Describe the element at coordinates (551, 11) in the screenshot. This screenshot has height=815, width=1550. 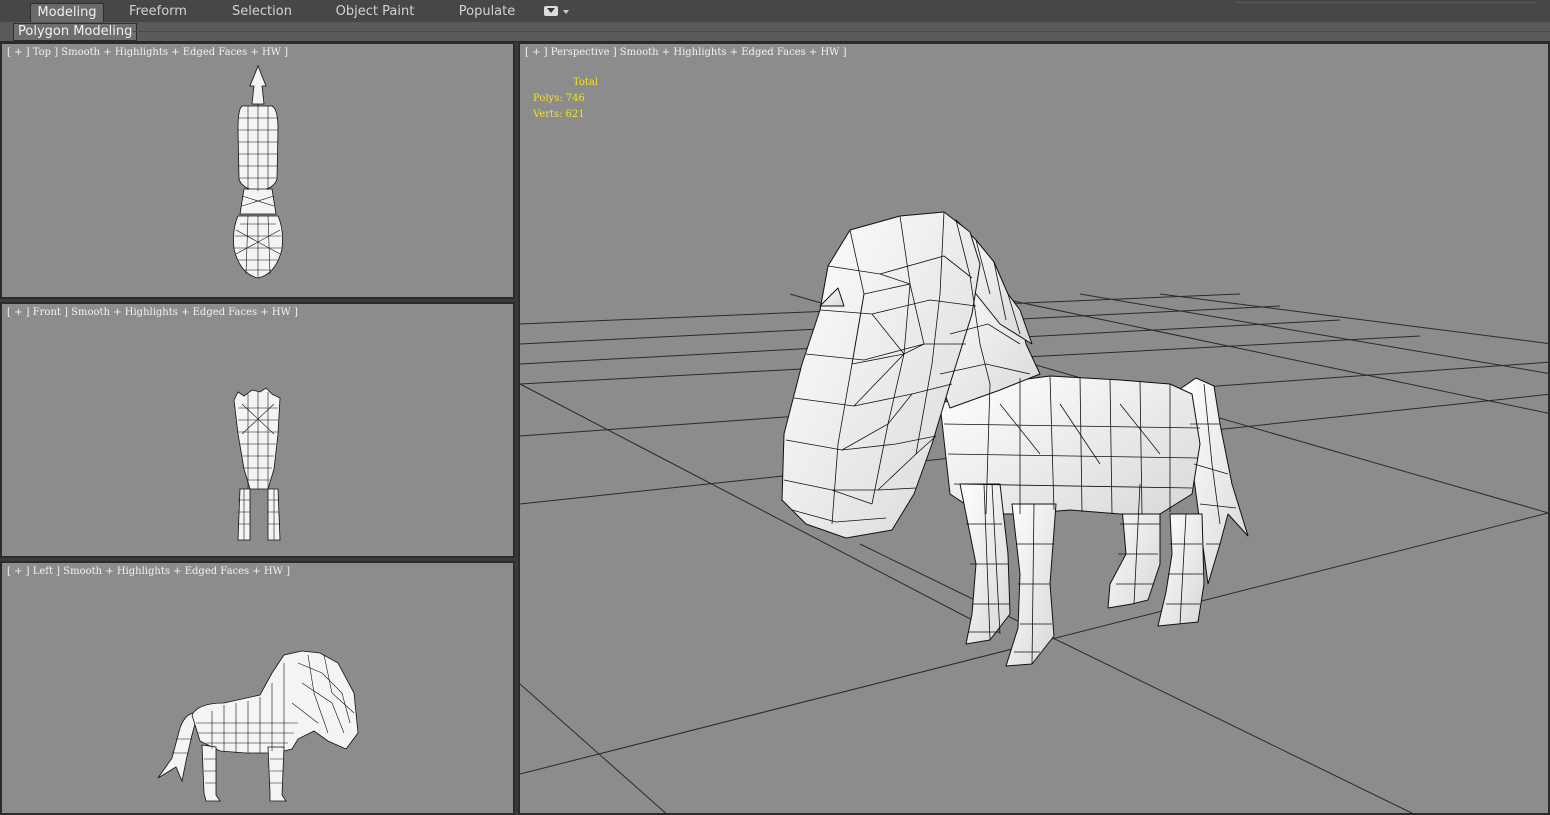
I see `ribbon-options-icon` at that location.